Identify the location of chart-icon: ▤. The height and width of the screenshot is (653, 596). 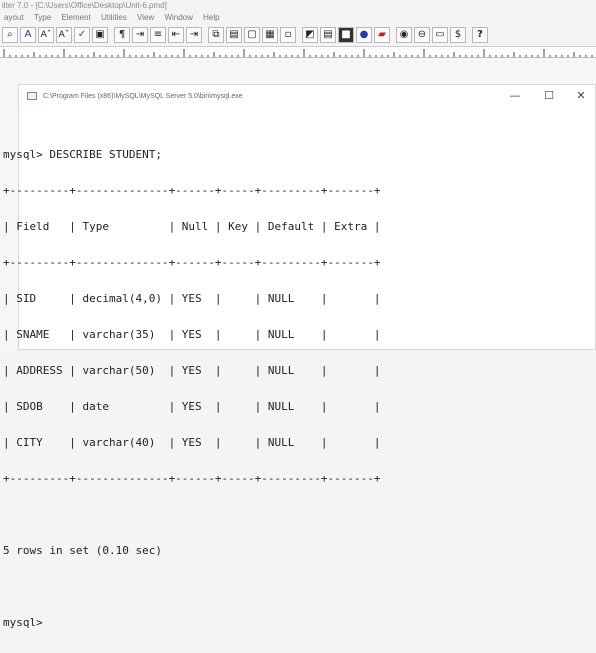
(328, 35).